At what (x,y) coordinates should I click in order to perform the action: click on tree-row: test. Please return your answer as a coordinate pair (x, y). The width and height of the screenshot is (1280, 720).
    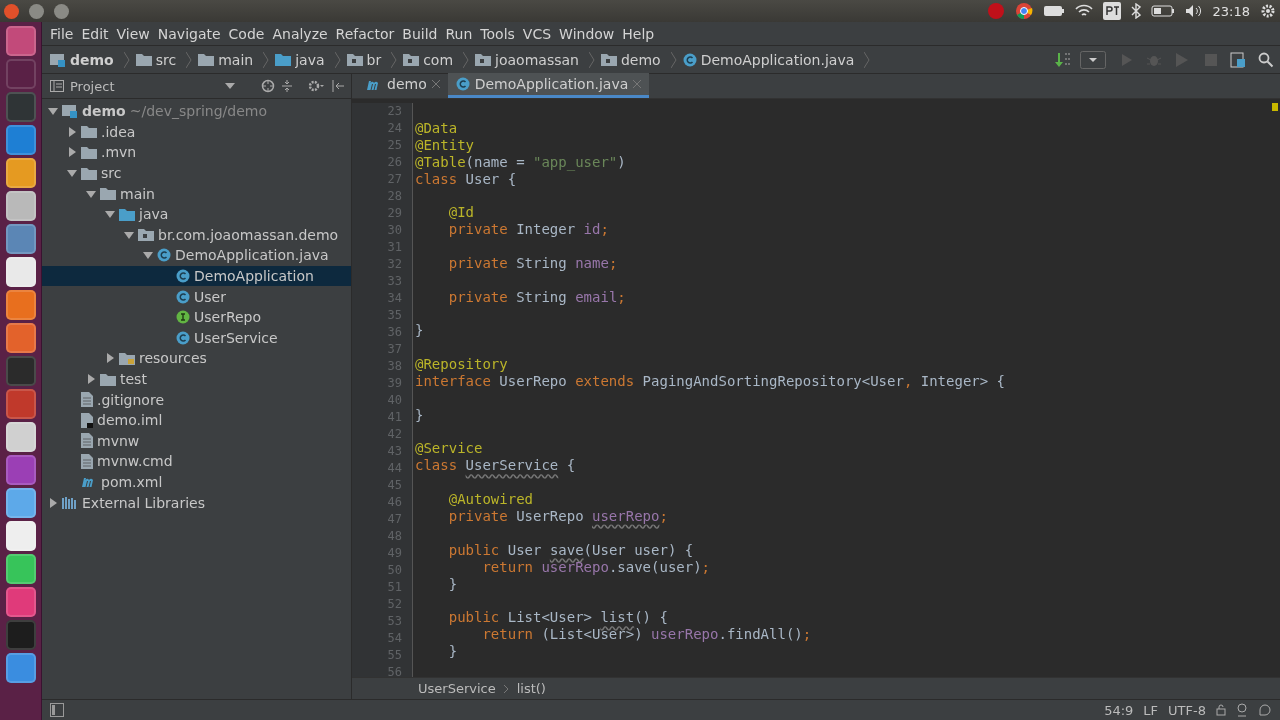
    Looking at the image, I should click on (196, 379).